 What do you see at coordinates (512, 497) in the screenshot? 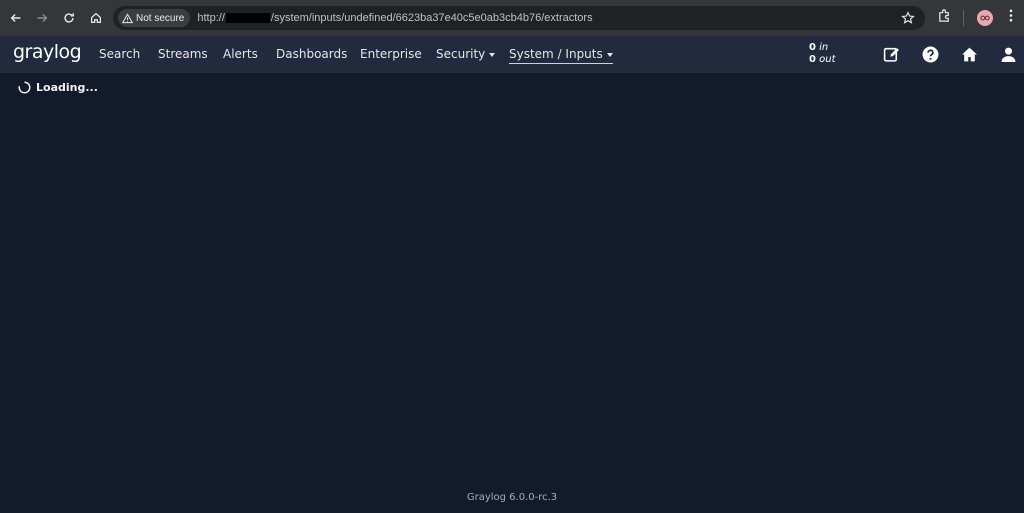
I see `footer-version: Graylog 6.0.0-rc.3` at bounding box center [512, 497].